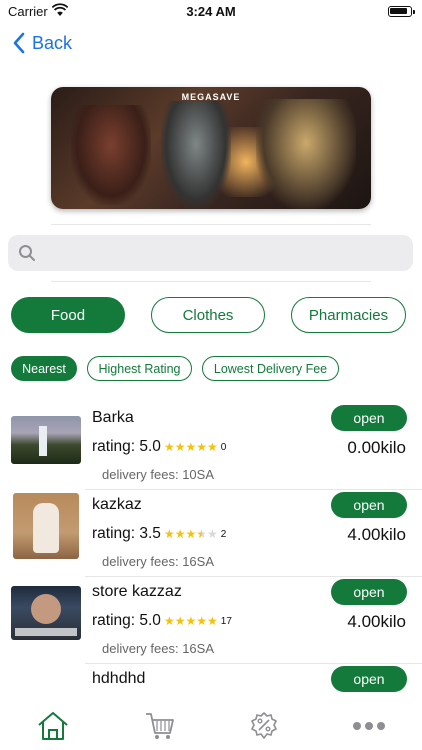 The width and height of the screenshot is (422, 750). Describe the element at coordinates (211, 97) in the screenshot. I see `banner-logo: MEGASAVE` at that location.